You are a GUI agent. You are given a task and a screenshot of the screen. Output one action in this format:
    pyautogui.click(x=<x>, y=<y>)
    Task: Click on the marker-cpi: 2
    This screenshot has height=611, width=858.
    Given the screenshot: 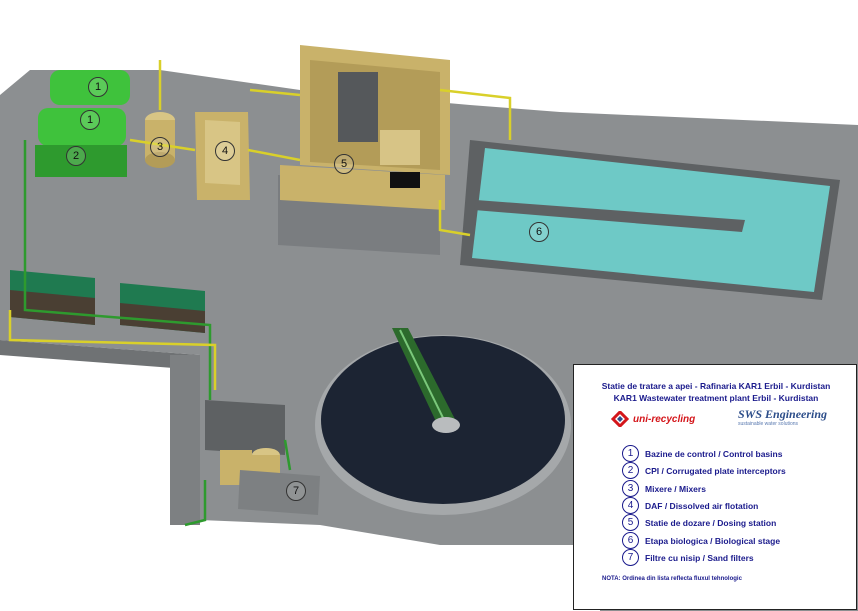 What is the action you would take?
    pyautogui.click(x=76, y=156)
    